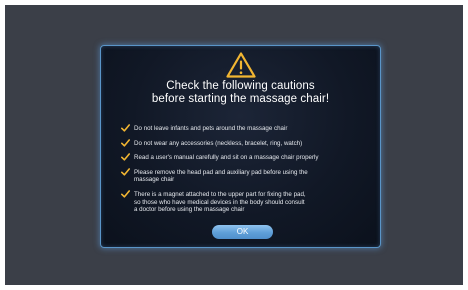 The image size is (468, 290). Describe the element at coordinates (241, 65) in the screenshot. I see `warning-triangle-icon` at that location.